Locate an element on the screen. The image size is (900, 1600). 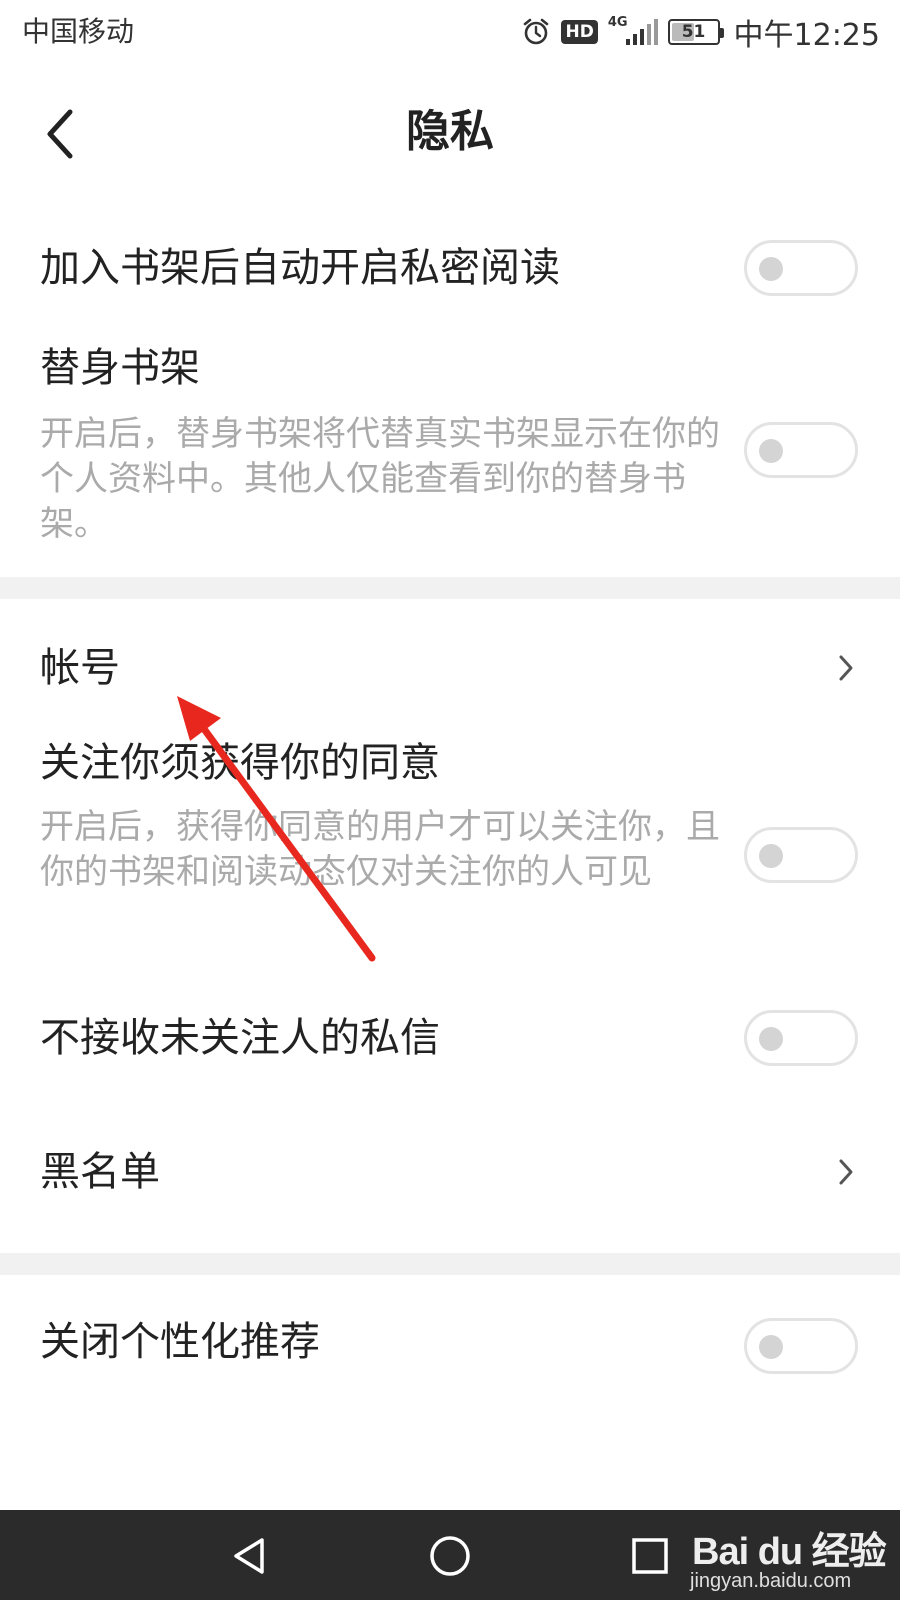
status-time: 中午12:25 is located at coordinates (806, 35).